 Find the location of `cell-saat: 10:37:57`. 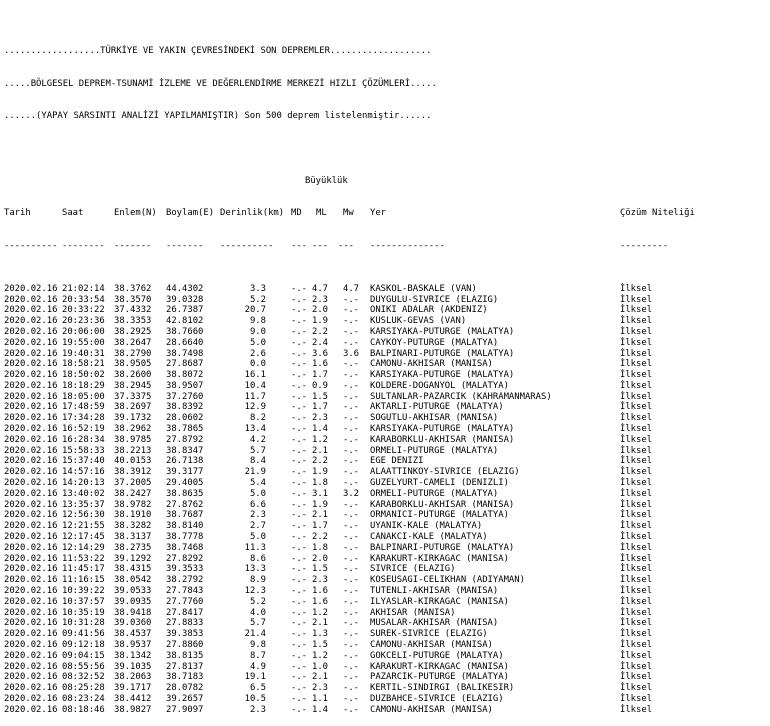

cell-saat: 10:37:57 is located at coordinates (83, 601).